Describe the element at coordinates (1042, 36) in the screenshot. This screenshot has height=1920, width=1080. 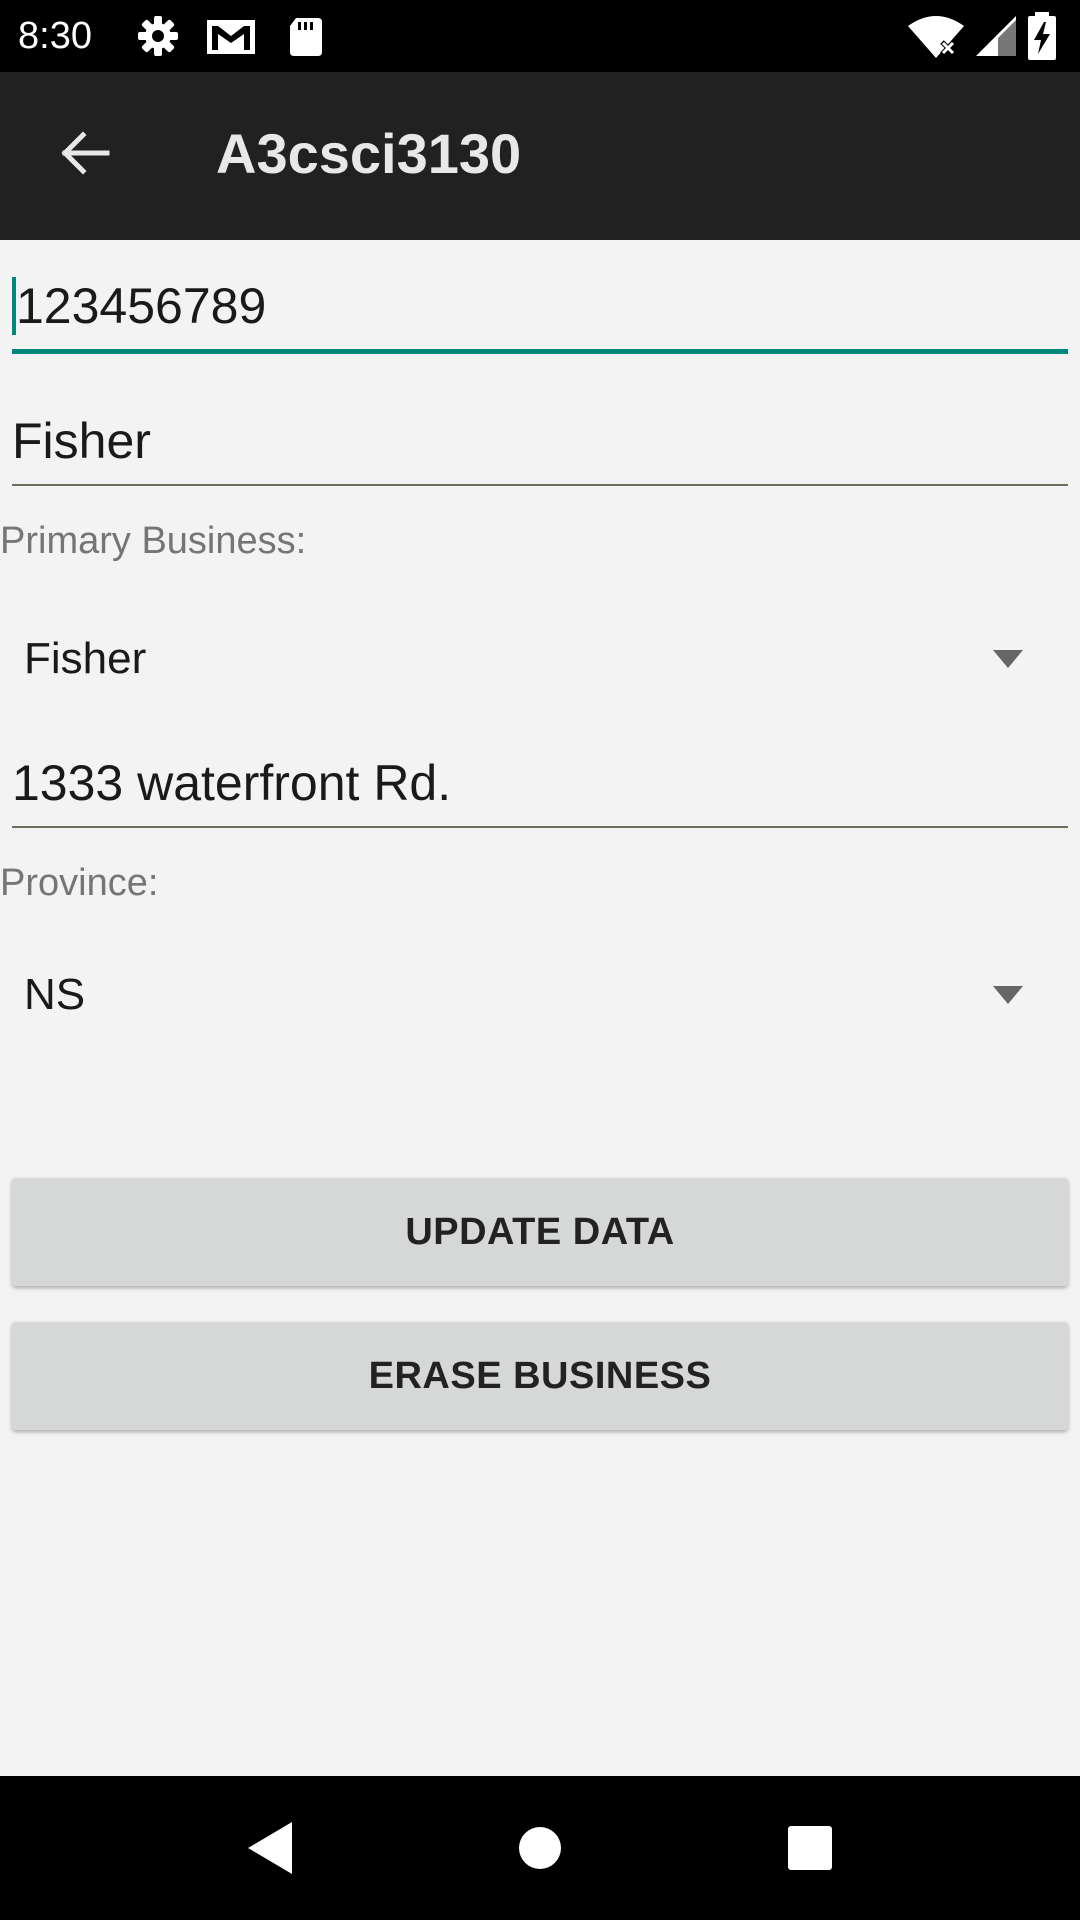
I see `battery-charging-icon` at that location.